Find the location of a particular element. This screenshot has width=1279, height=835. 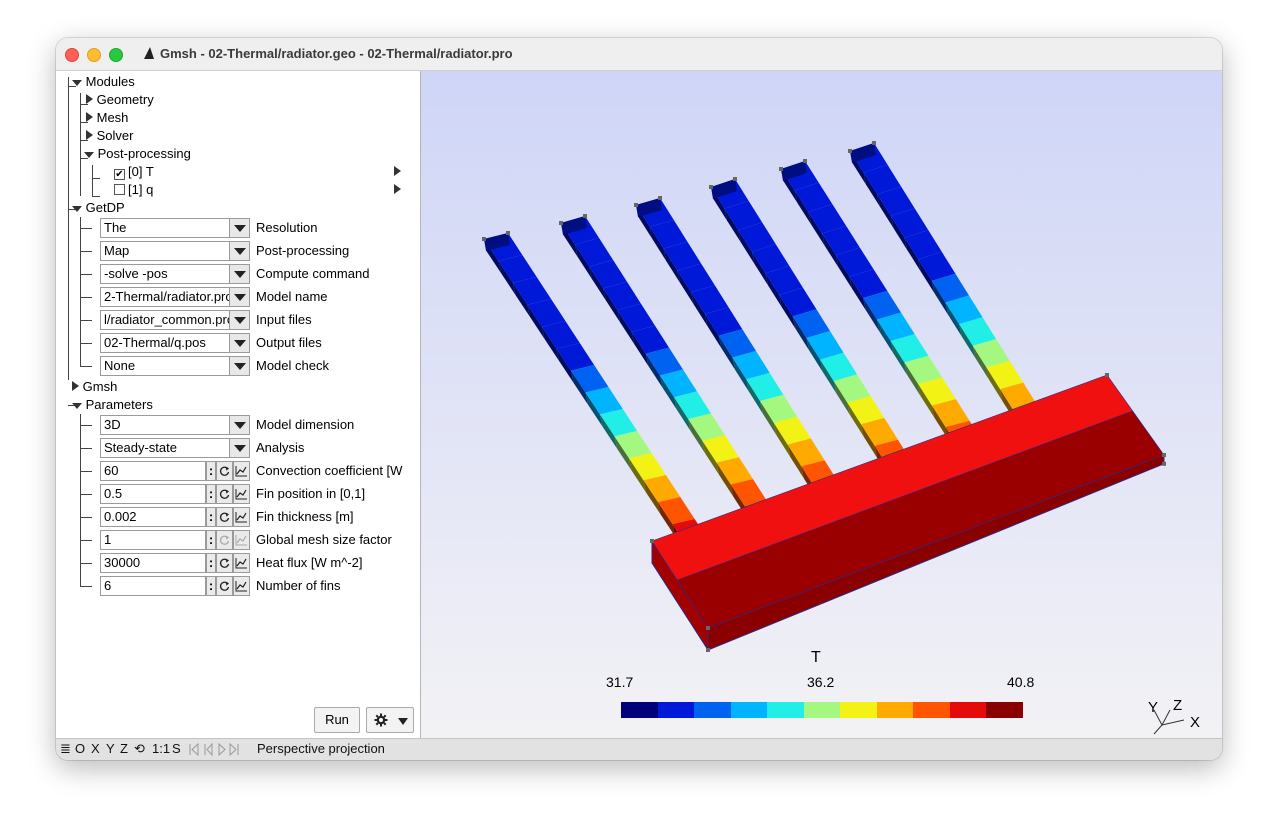

getdp-choice-1: Map is located at coordinates (175, 251).